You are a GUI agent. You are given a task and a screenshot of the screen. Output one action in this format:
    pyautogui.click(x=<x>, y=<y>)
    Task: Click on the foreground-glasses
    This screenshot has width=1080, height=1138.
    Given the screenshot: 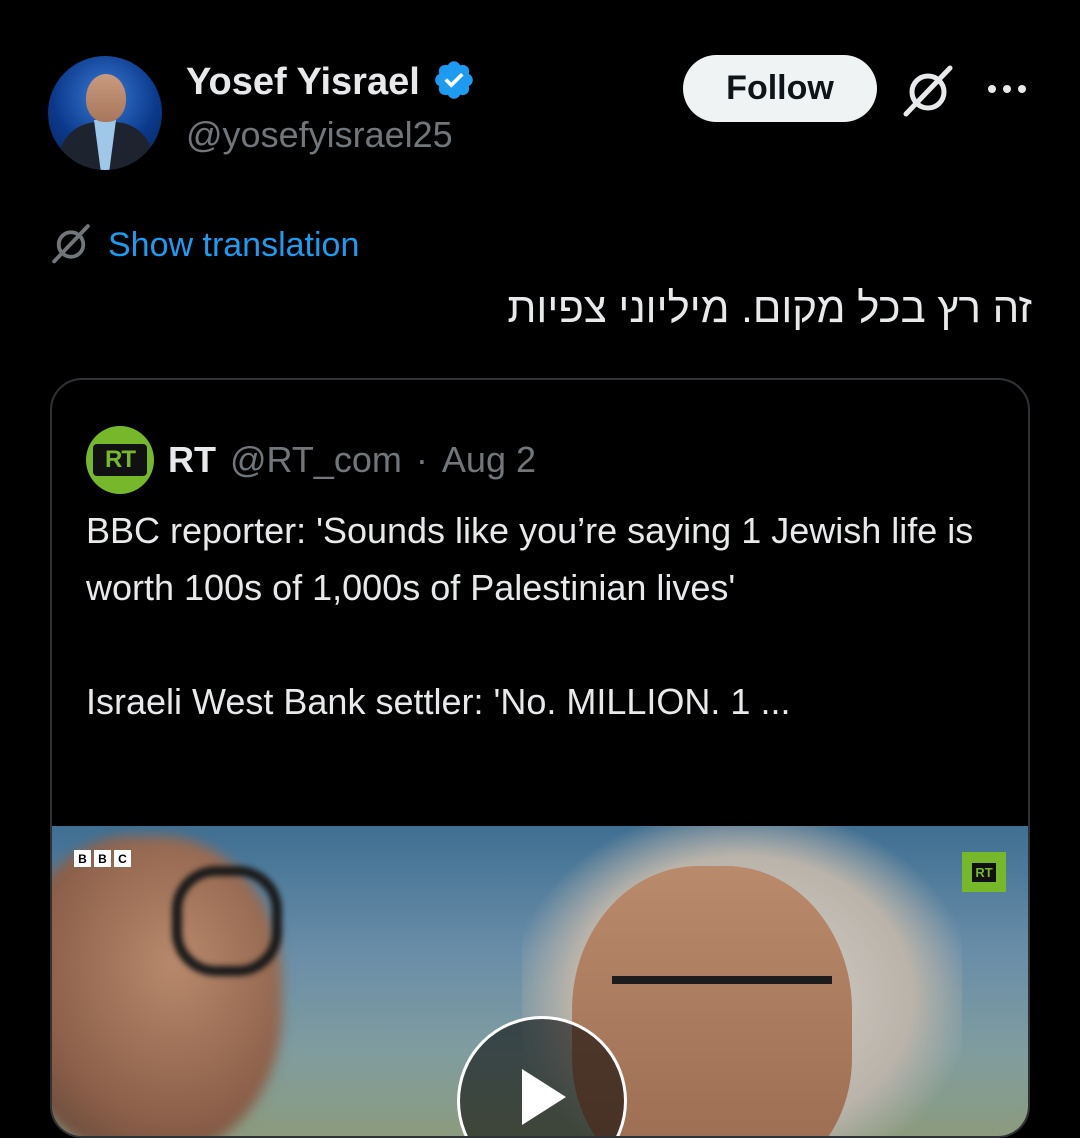 What is the action you would take?
    pyautogui.click(x=227, y=921)
    